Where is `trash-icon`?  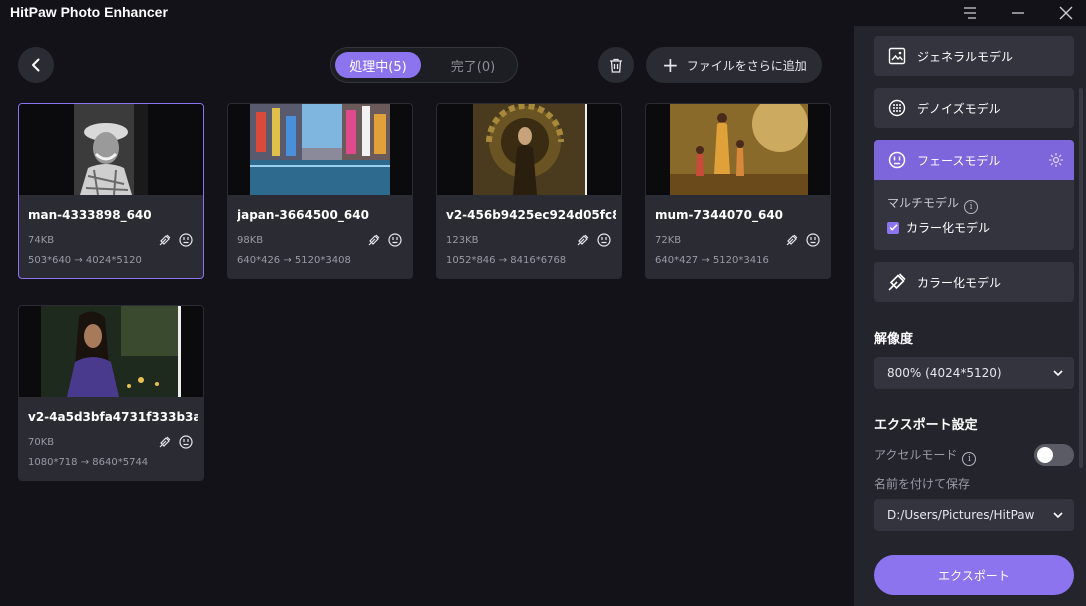 trash-icon is located at coordinates (616, 65).